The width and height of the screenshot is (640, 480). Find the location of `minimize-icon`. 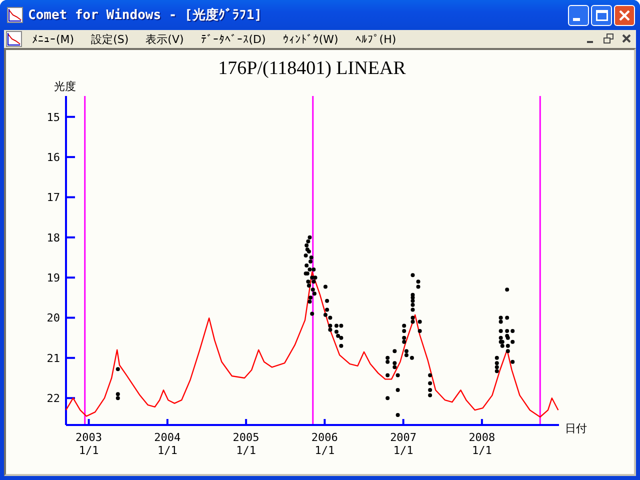

minimize-icon is located at coordinates (576, 19).